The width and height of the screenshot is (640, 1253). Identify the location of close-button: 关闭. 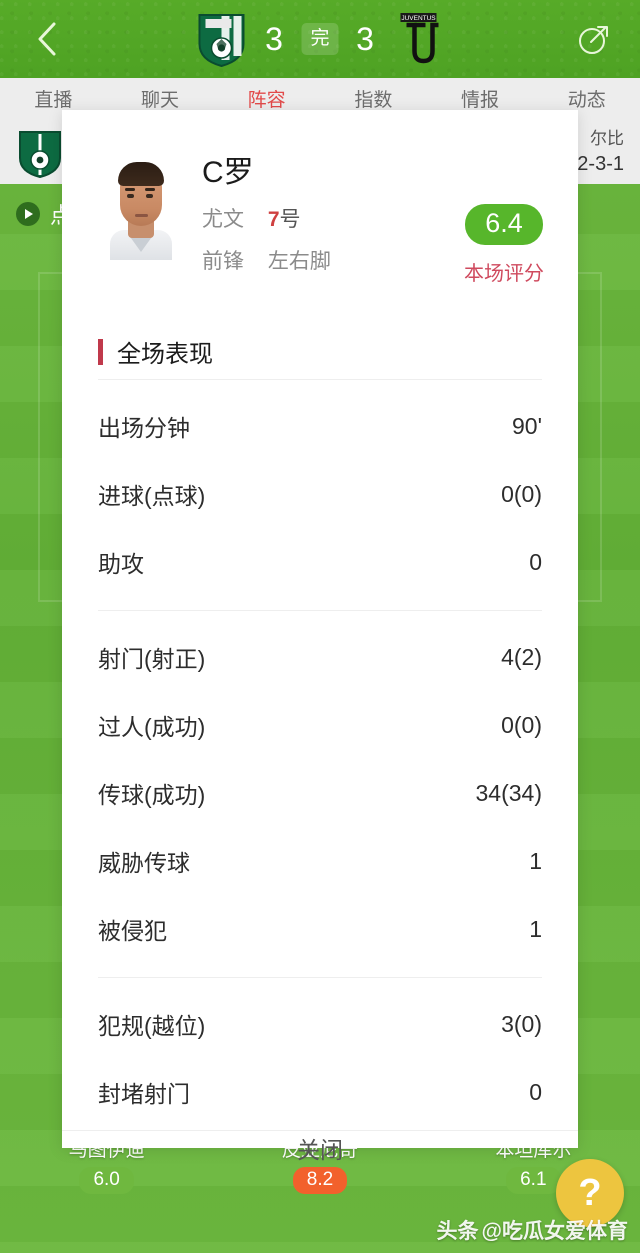
(320, 1147).